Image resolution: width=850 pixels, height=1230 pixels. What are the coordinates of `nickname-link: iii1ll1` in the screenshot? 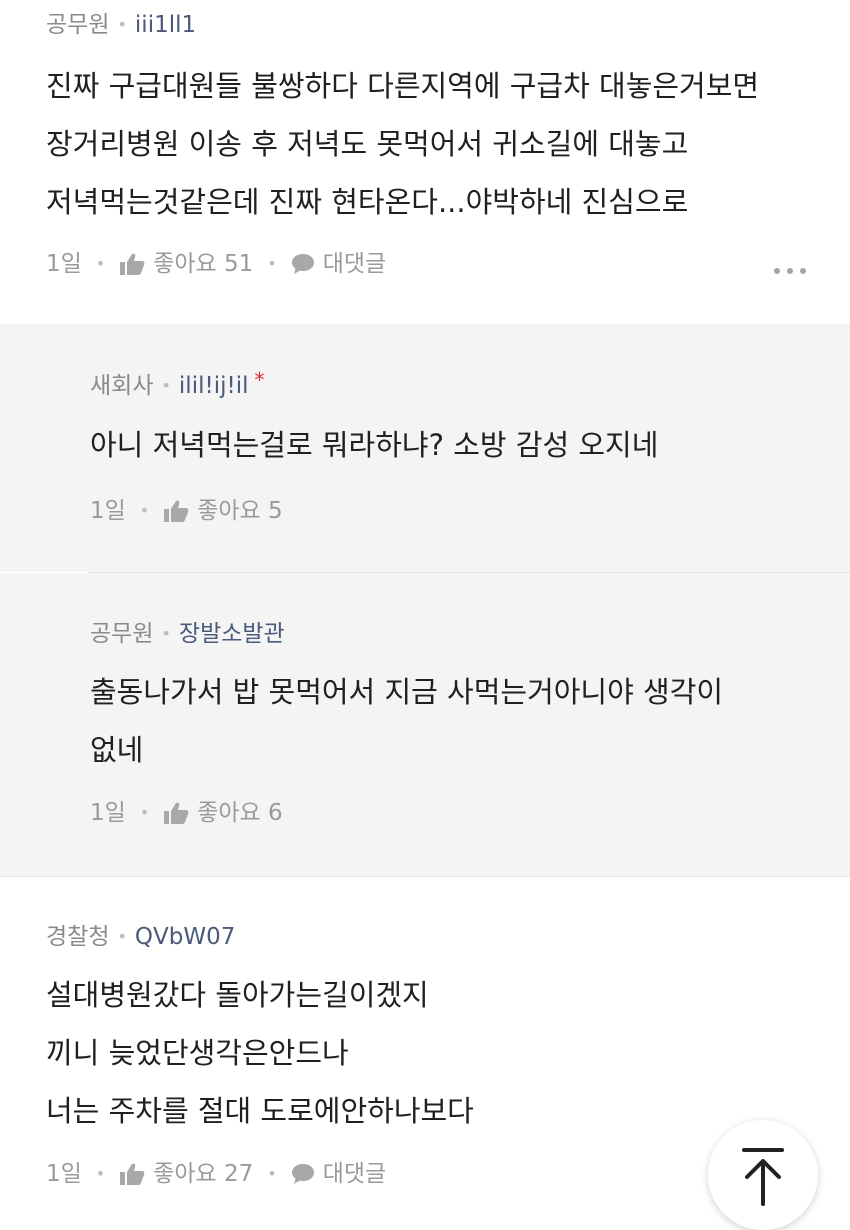 It's located at (165, 25).